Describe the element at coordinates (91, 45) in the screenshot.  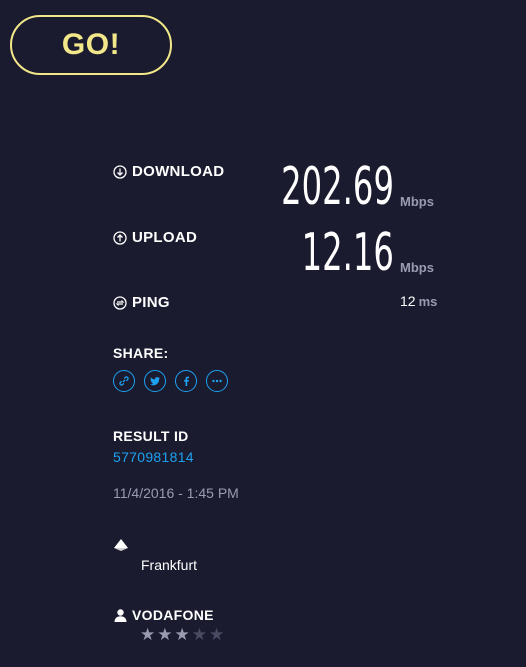
I see `go-button: GO!` at that location.